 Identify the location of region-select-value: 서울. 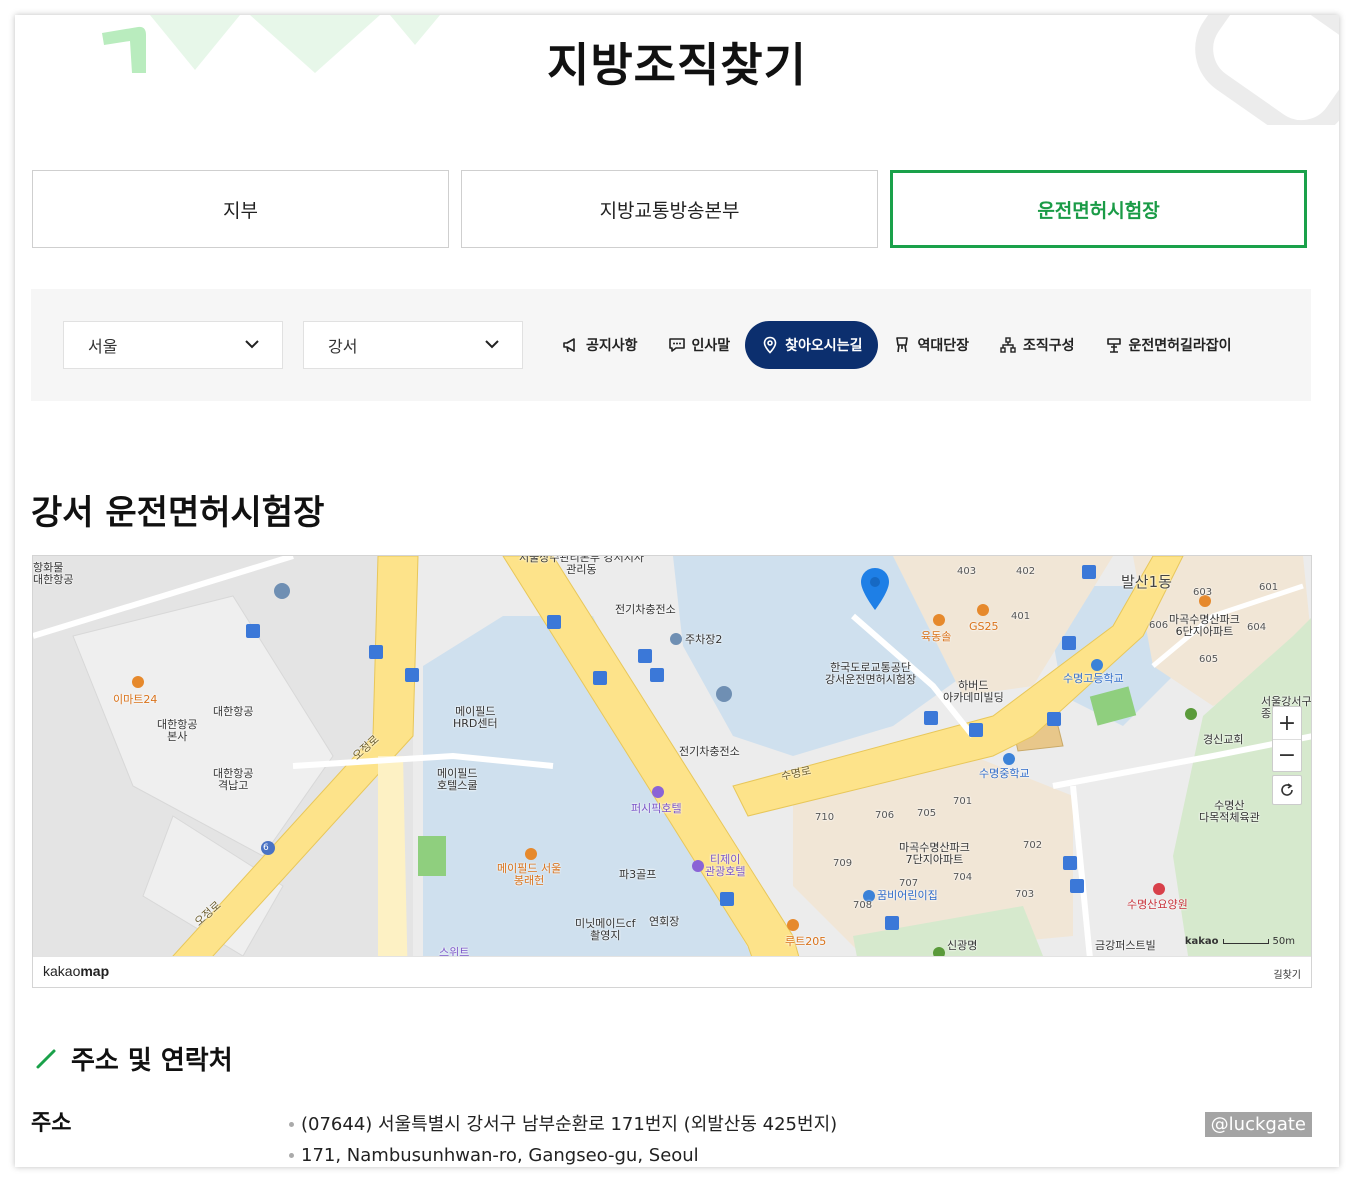
(103, 346).